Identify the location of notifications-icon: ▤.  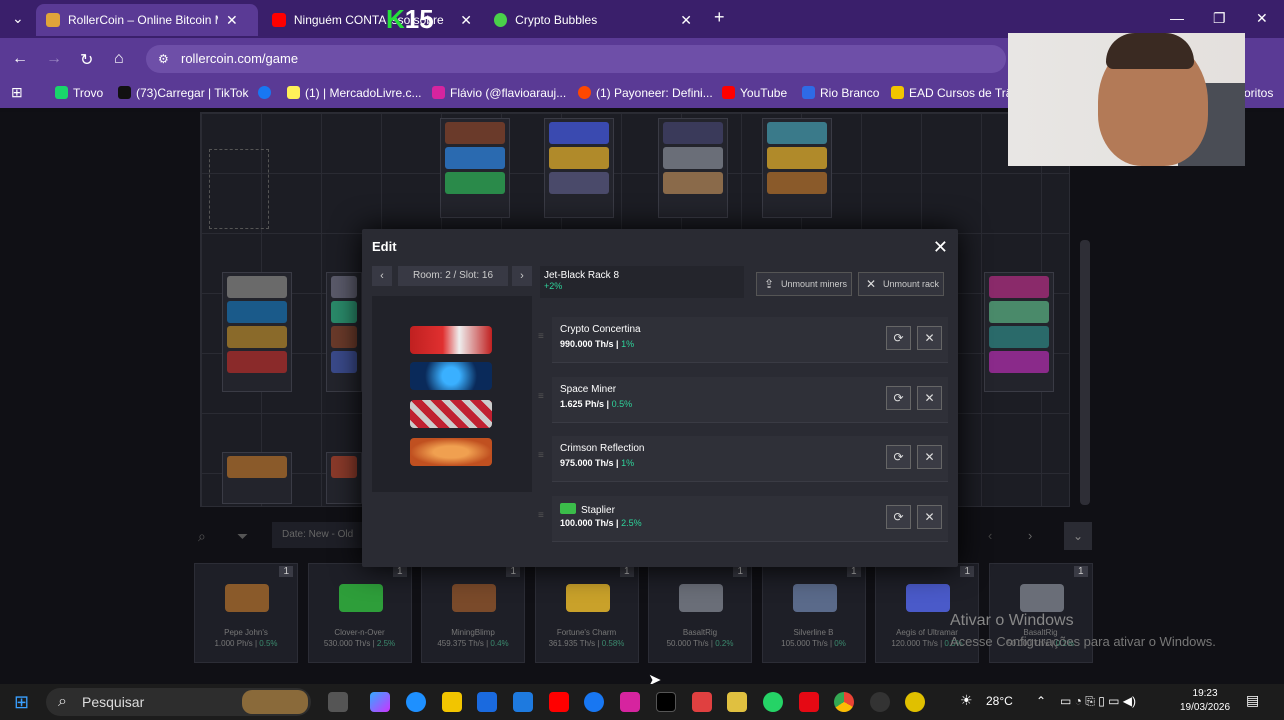
(1252, 700).